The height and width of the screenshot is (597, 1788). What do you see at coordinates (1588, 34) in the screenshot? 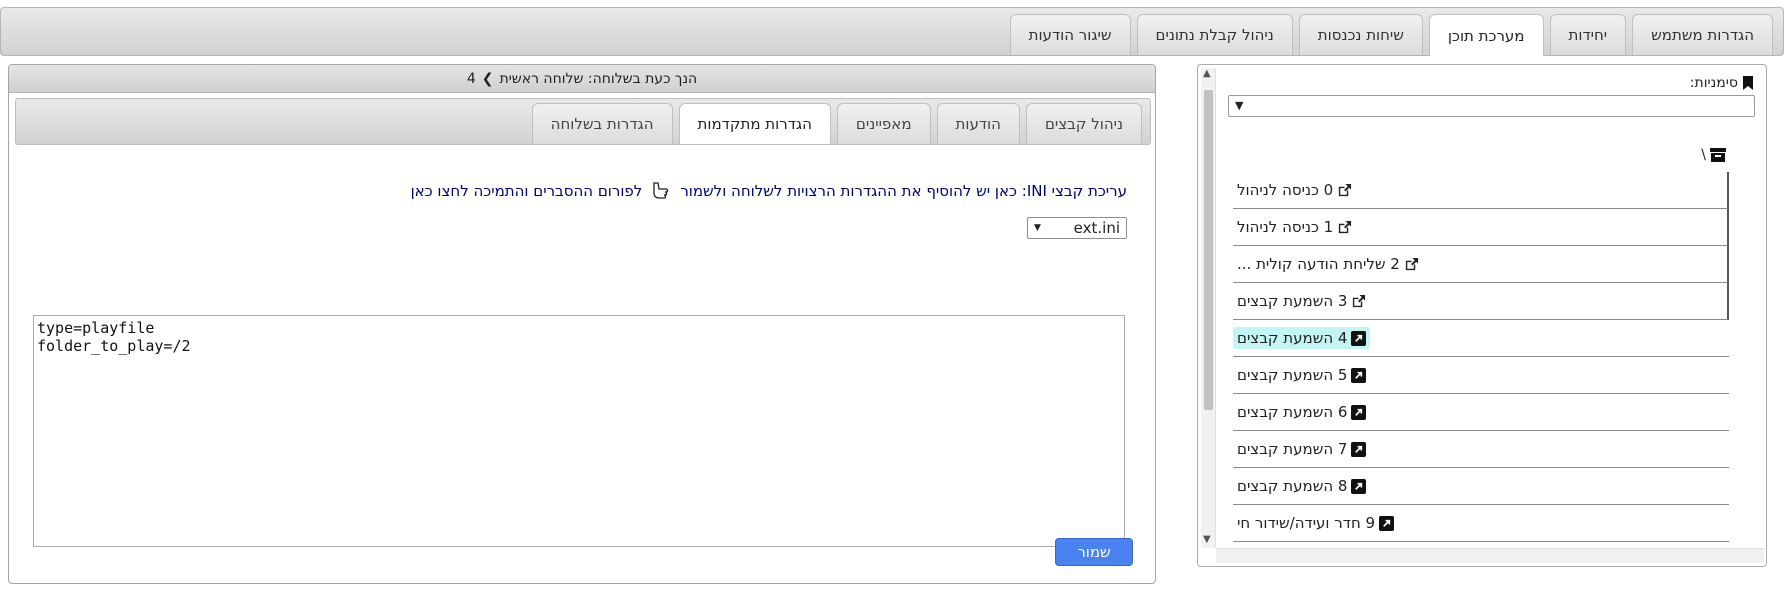
I see `tab-units: יחידות` at bounding box center [1588, 34].